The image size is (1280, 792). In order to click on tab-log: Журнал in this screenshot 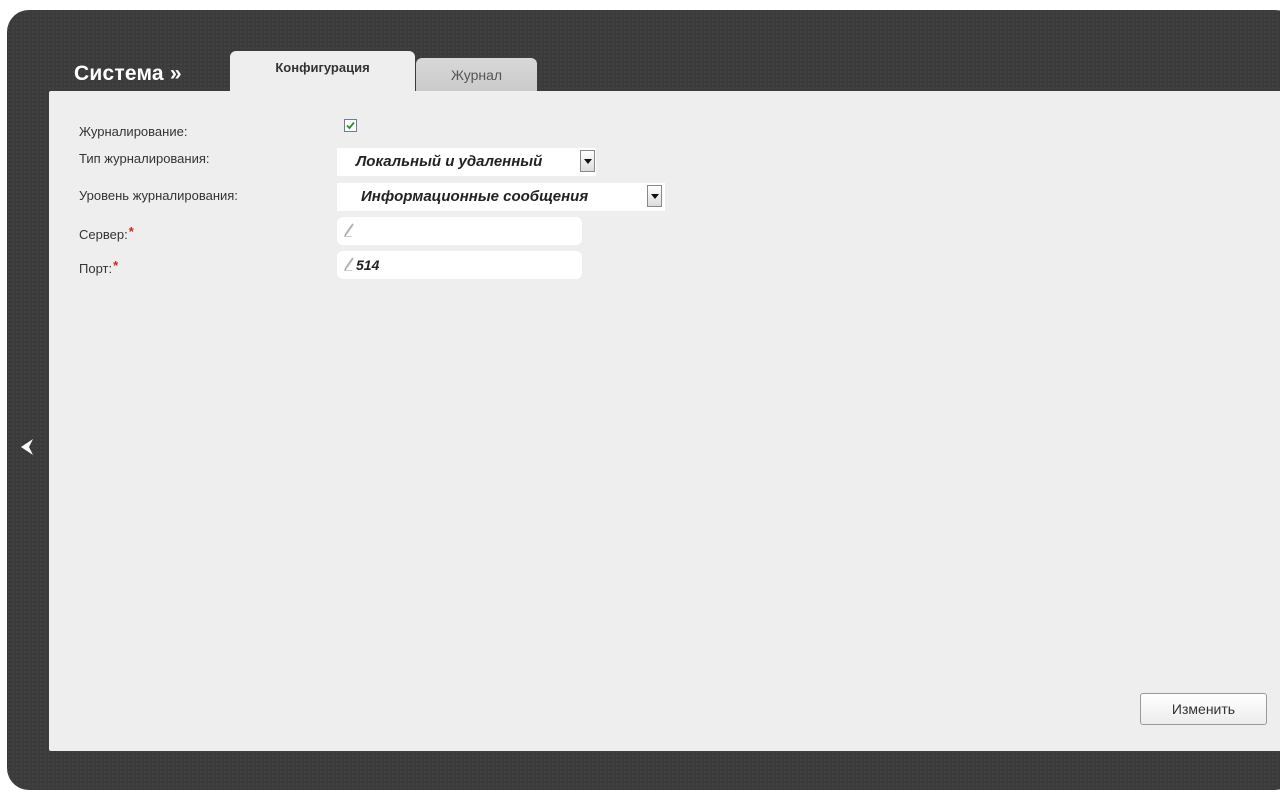, I will do `click(476, 76)`.